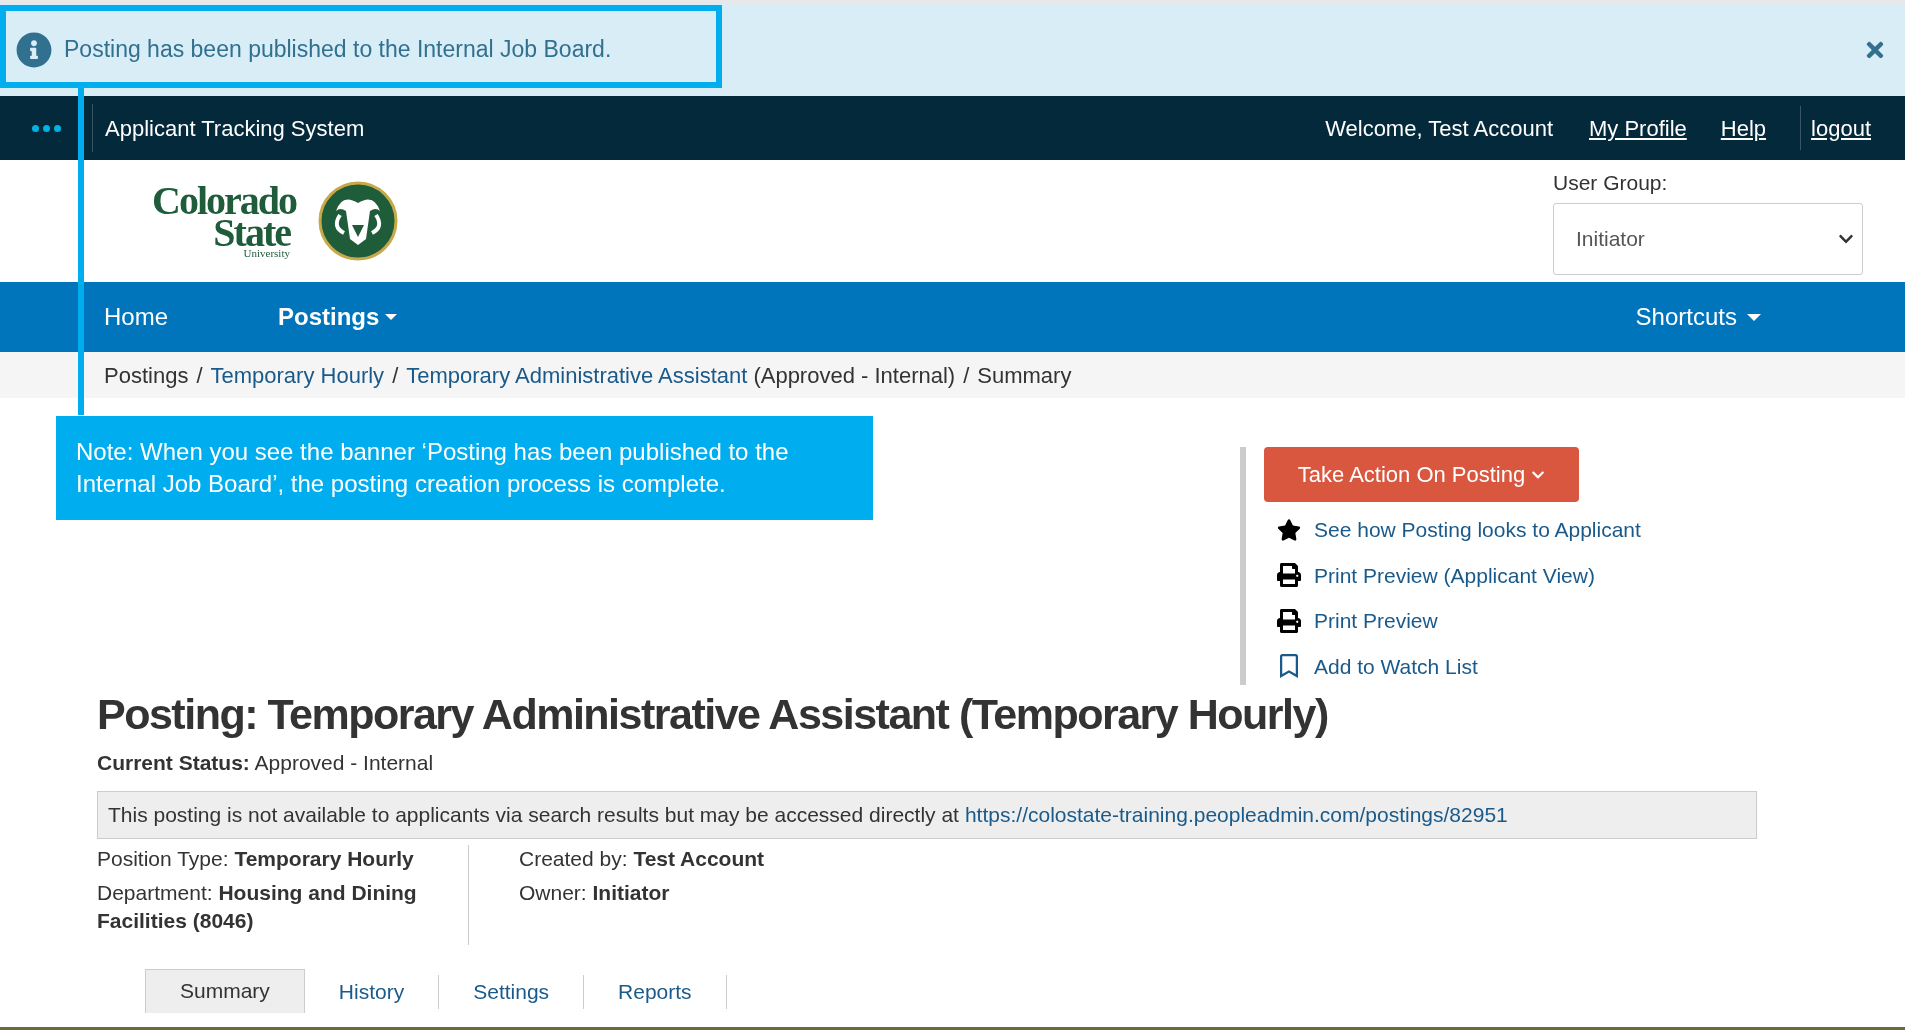 The height and width of the screenshot is (1030, 1905). I want to click on breadcrumb-link: Temporary Administrative Assistant, so click(577, 375).